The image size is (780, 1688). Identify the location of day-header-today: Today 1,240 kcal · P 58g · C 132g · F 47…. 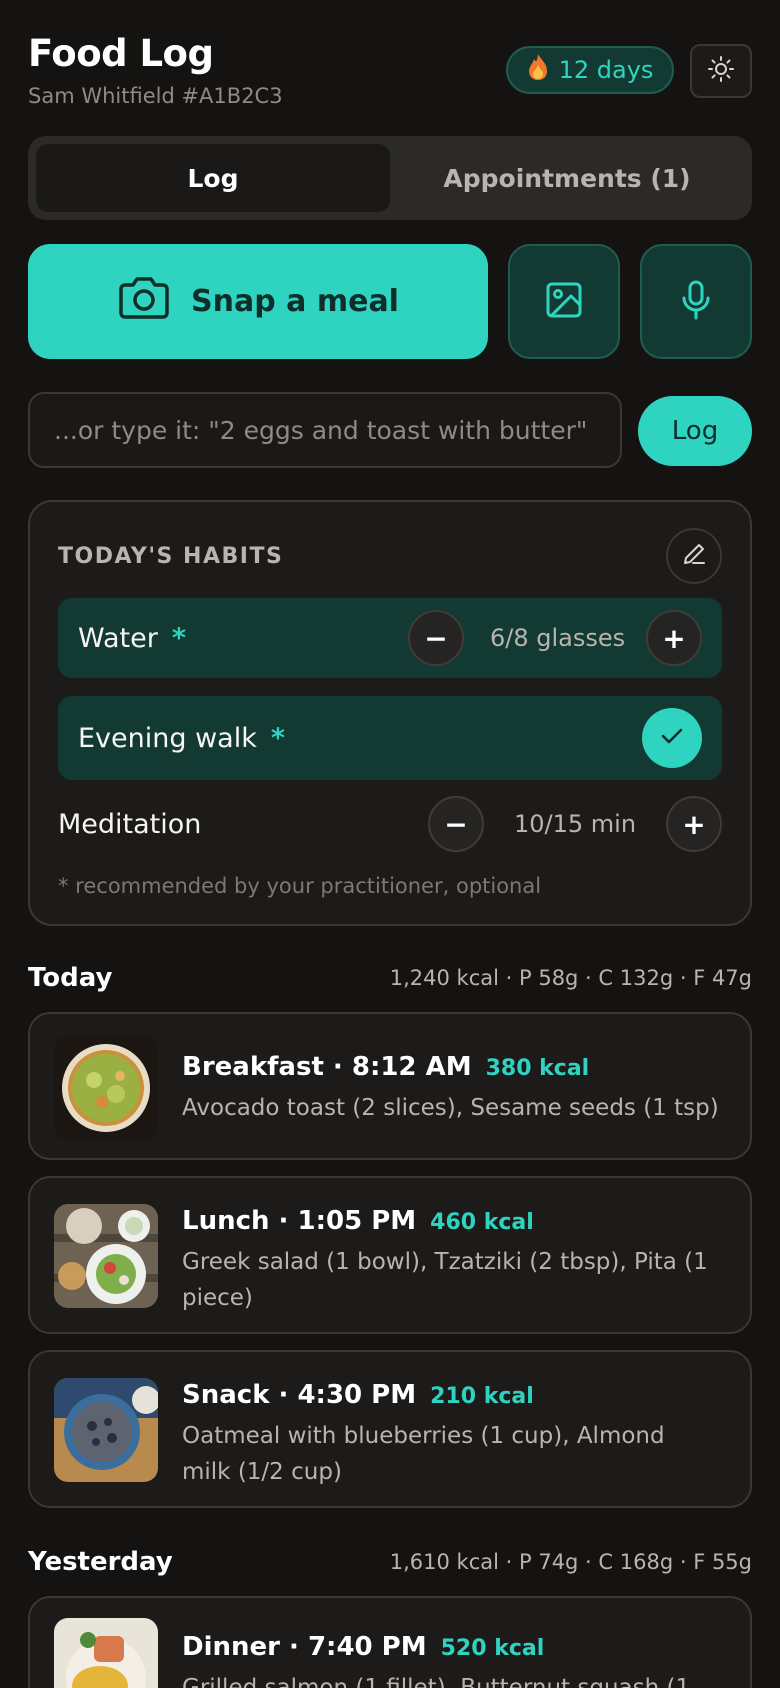
(390, 978).